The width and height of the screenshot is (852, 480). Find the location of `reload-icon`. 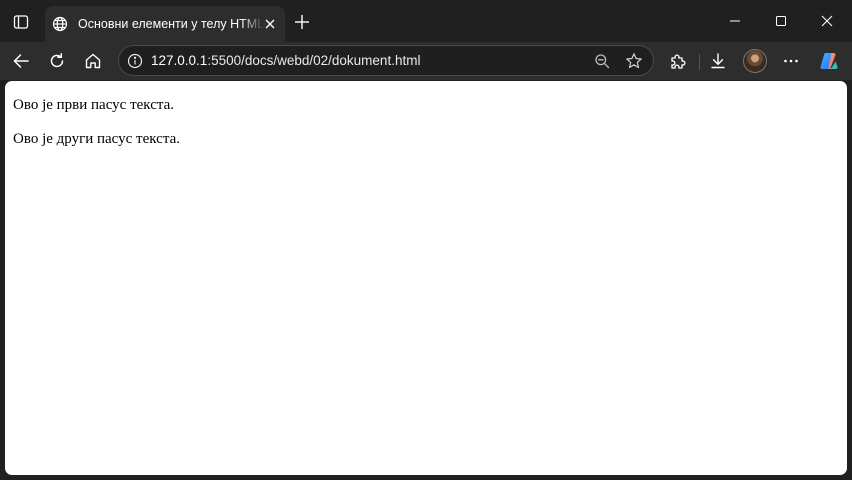

reload-icon is located at coordinates (57, 61).